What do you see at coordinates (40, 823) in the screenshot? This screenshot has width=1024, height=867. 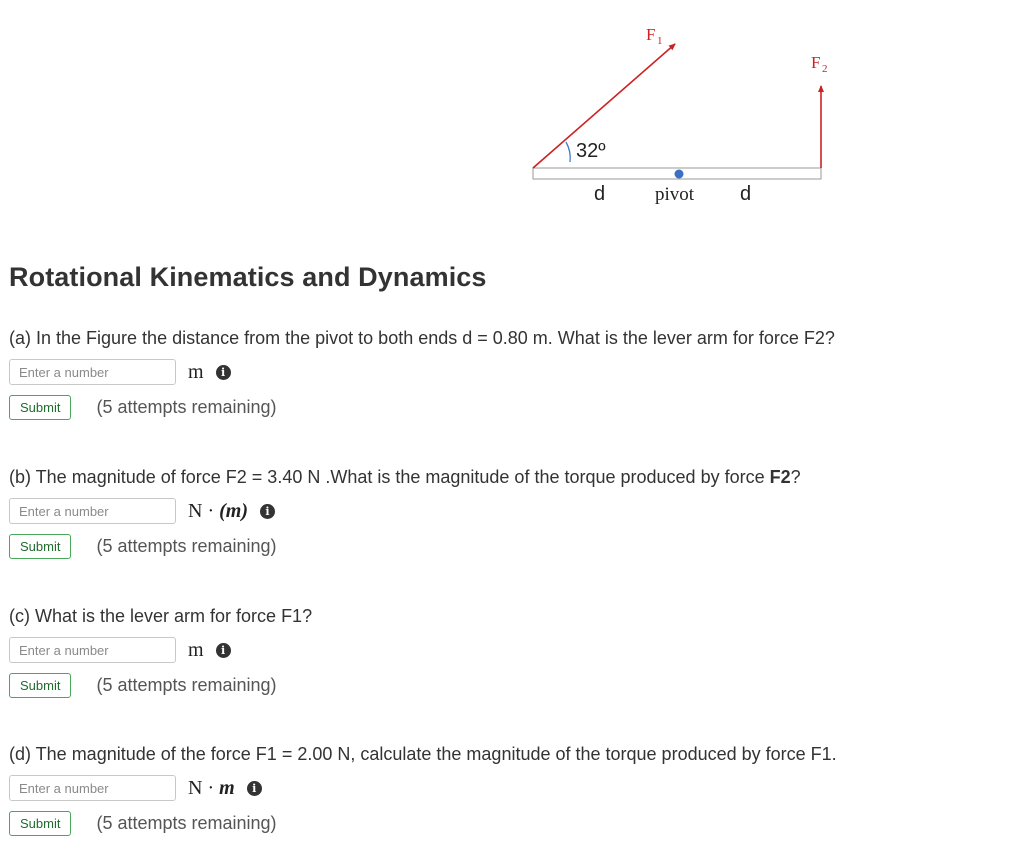 I see `submit-d-button: Submit` at bounding box center [40, 823].